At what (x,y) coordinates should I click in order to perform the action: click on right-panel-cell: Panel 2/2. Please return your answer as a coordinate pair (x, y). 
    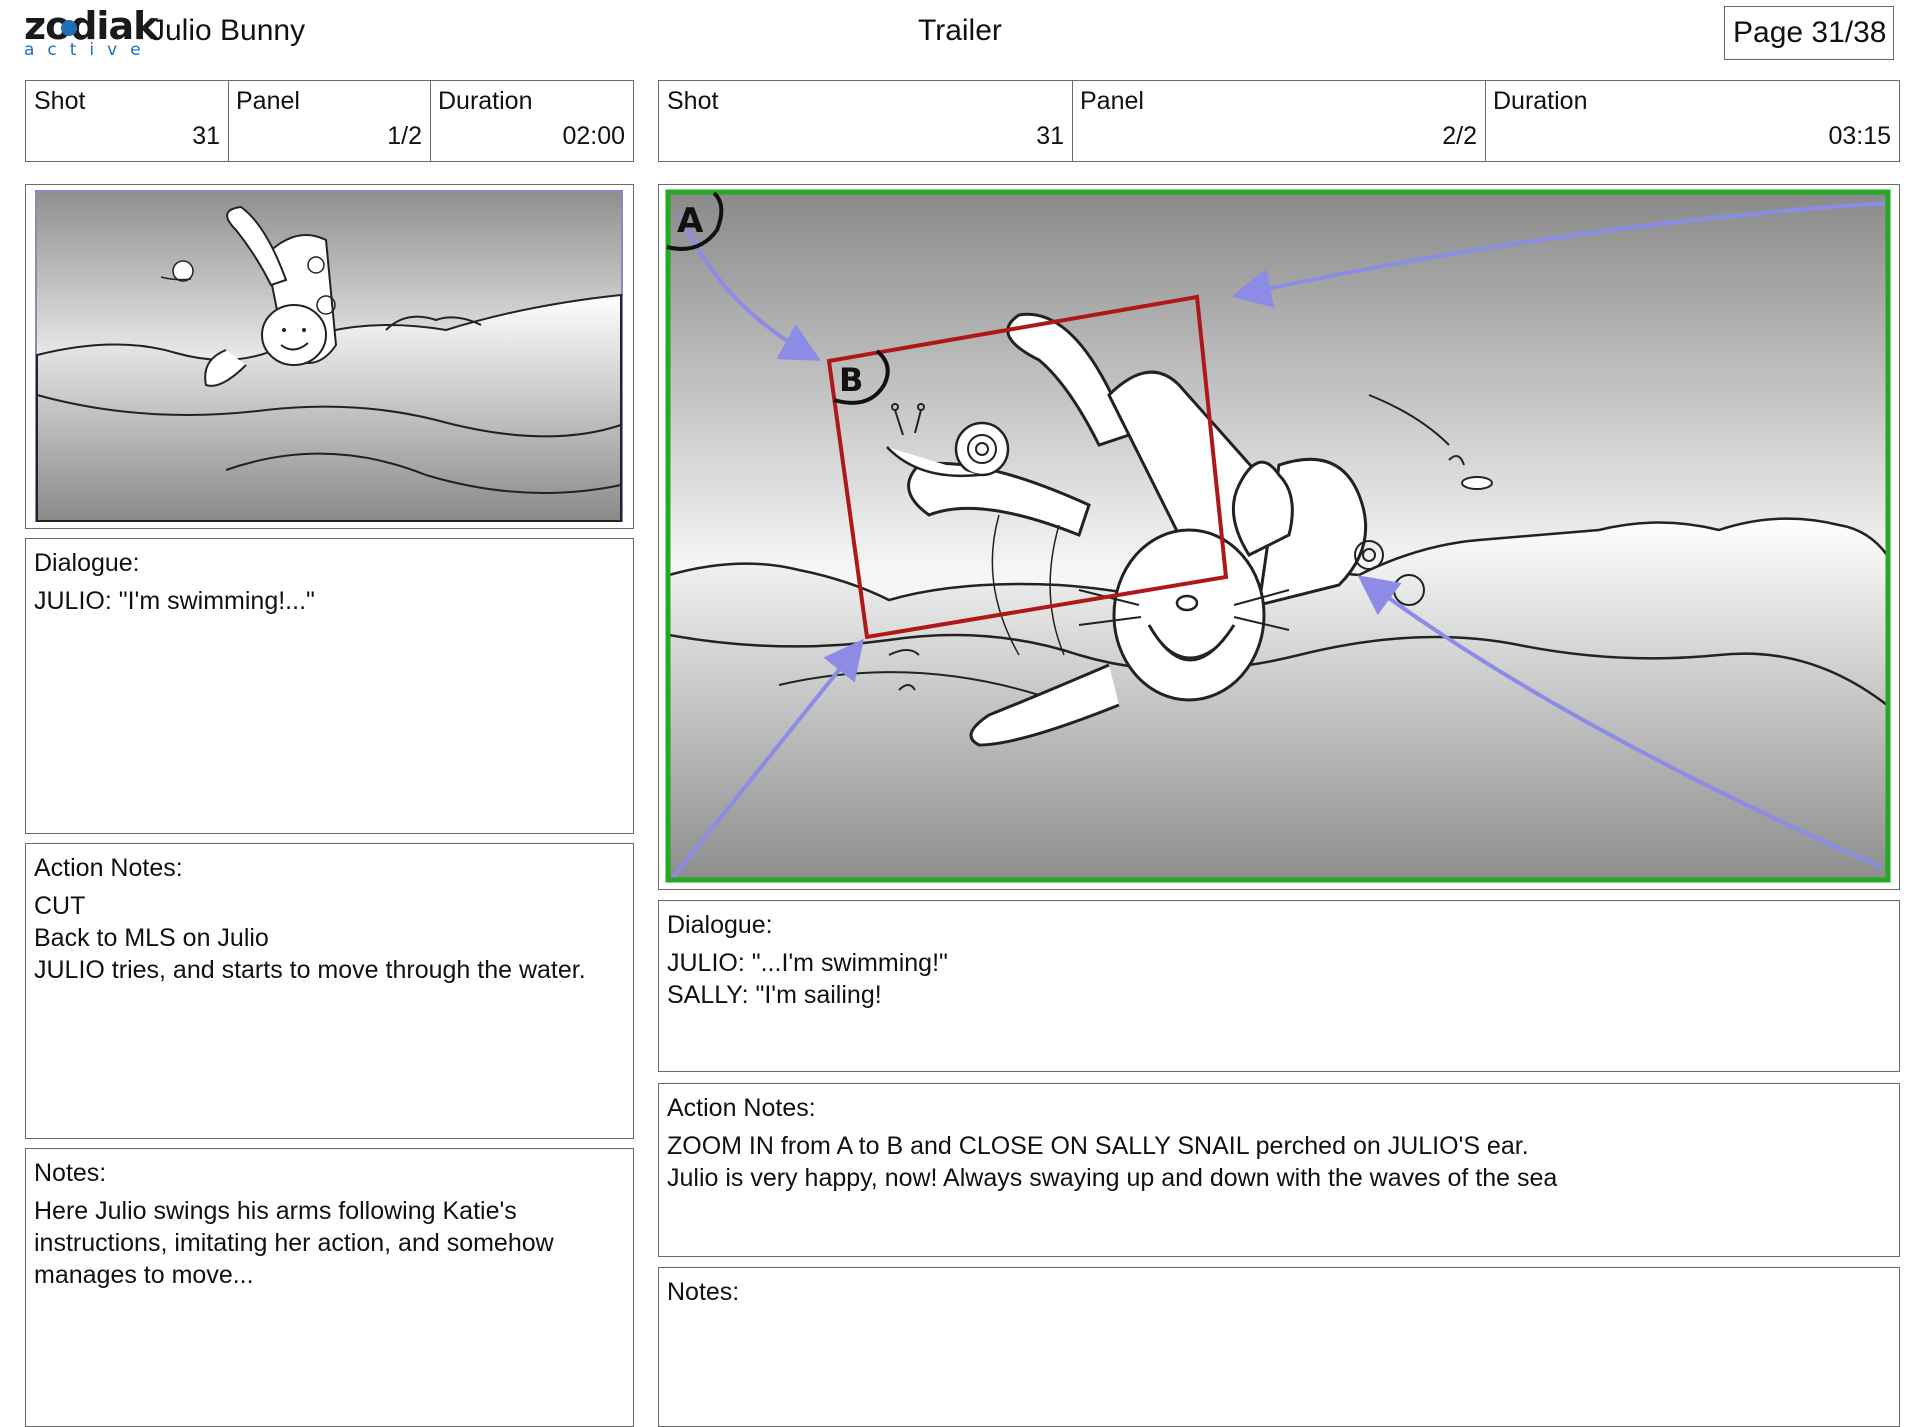
    Looking at the image, I should click on (1279, 121).